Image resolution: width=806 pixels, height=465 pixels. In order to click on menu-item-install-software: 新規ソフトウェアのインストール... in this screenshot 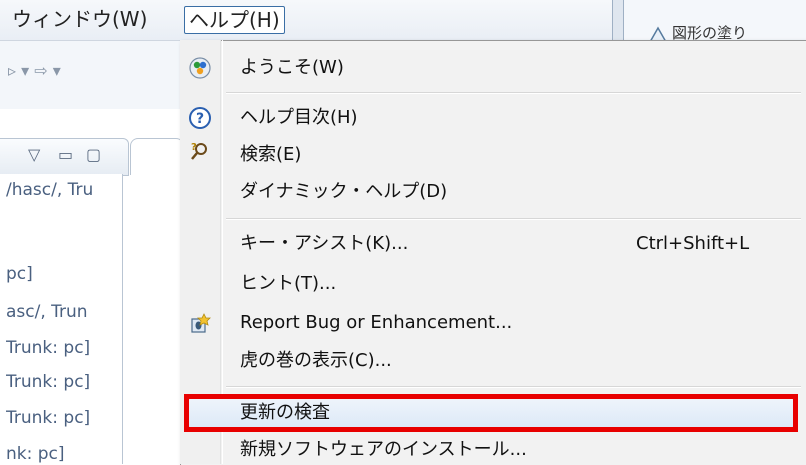, I will do `click(383, 450)`.